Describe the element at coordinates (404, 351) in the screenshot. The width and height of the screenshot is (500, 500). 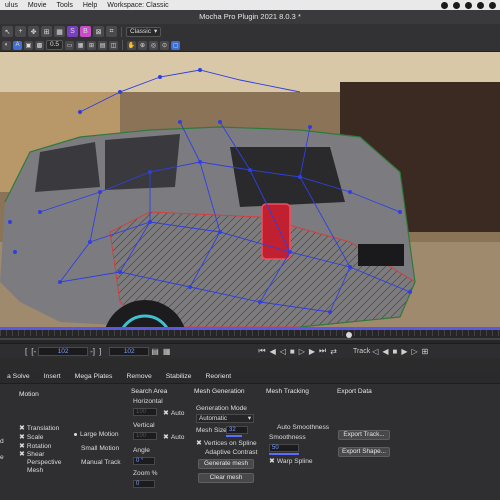
I see `track-step-forward-icon: ▶` at that location.